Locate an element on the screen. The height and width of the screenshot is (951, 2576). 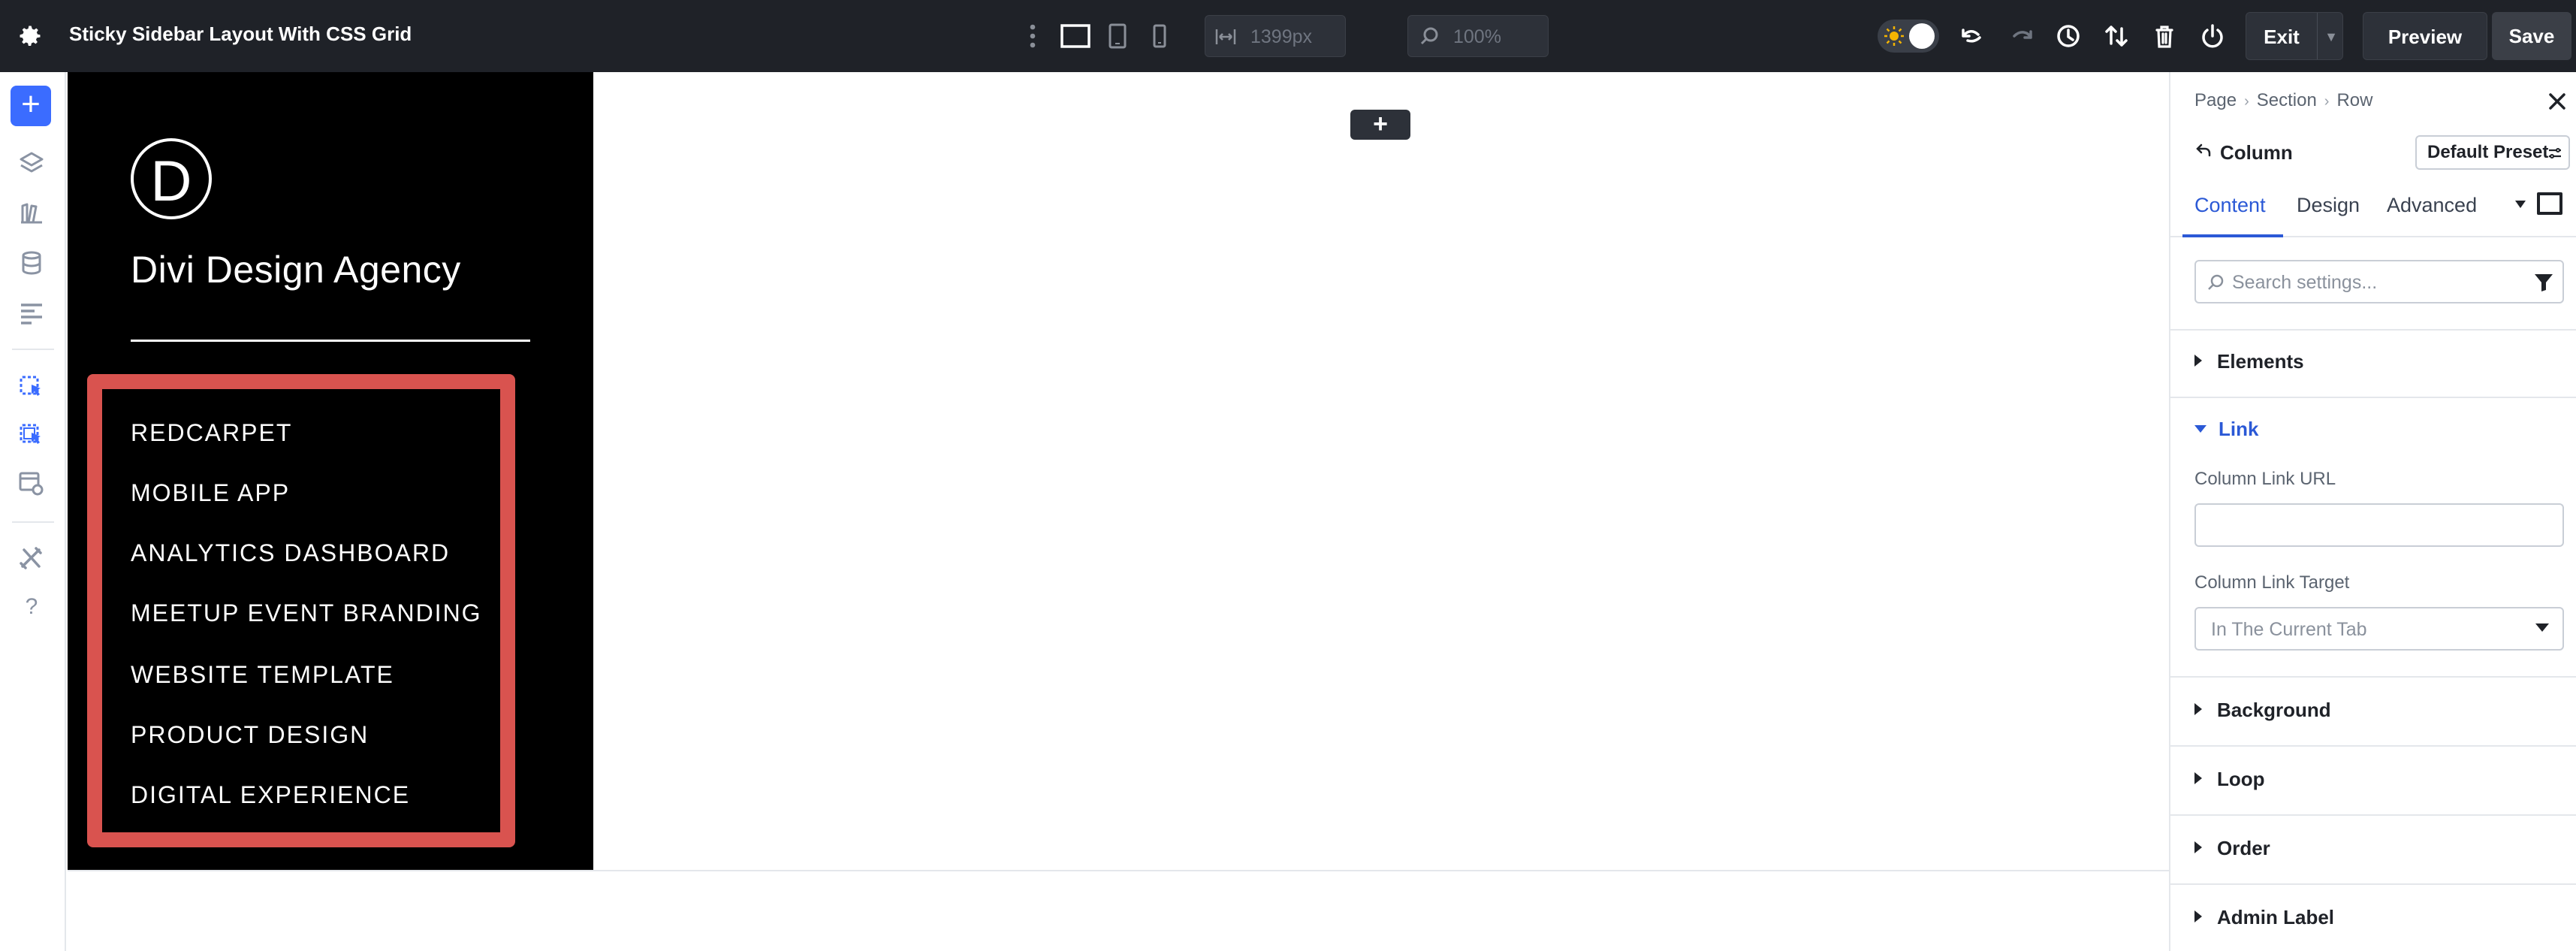
section-background-label: Background is located at coordinates (2274, 710).